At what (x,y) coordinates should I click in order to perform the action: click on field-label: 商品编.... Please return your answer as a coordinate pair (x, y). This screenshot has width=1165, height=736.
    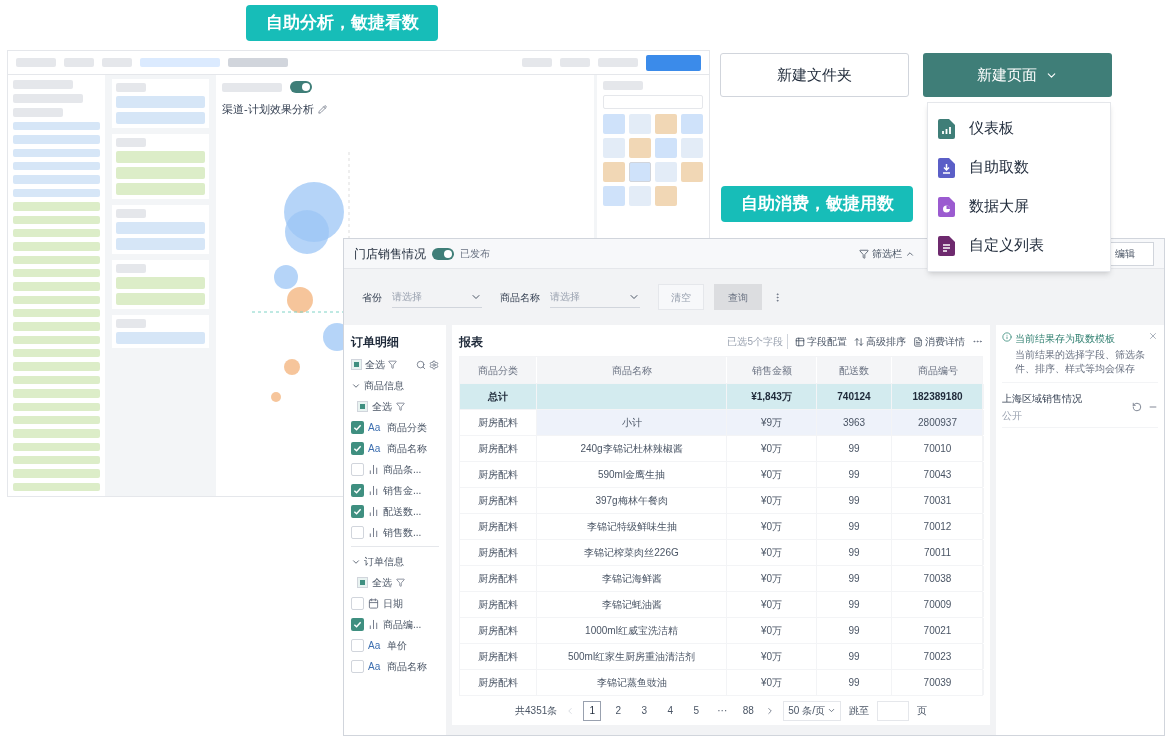
    Looking at the image, I should click on (402, 625).